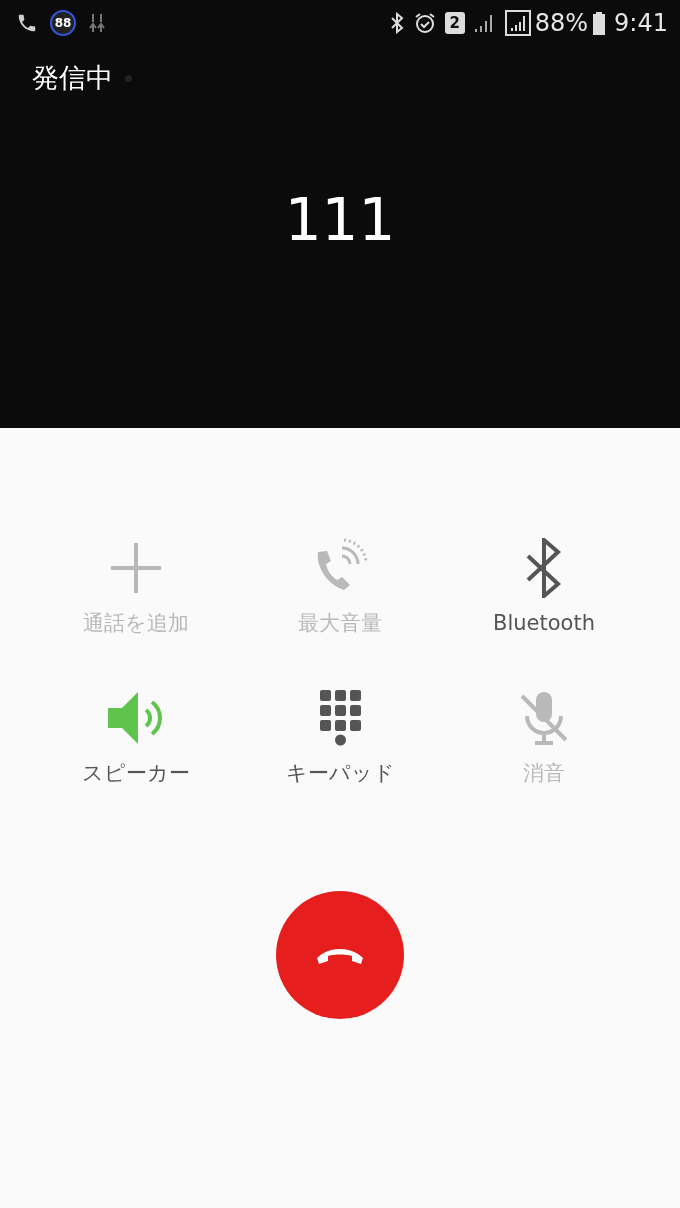 This screenshot has width=680, height=1208. I want to click on notification-badge: 88, so click(63, 23).